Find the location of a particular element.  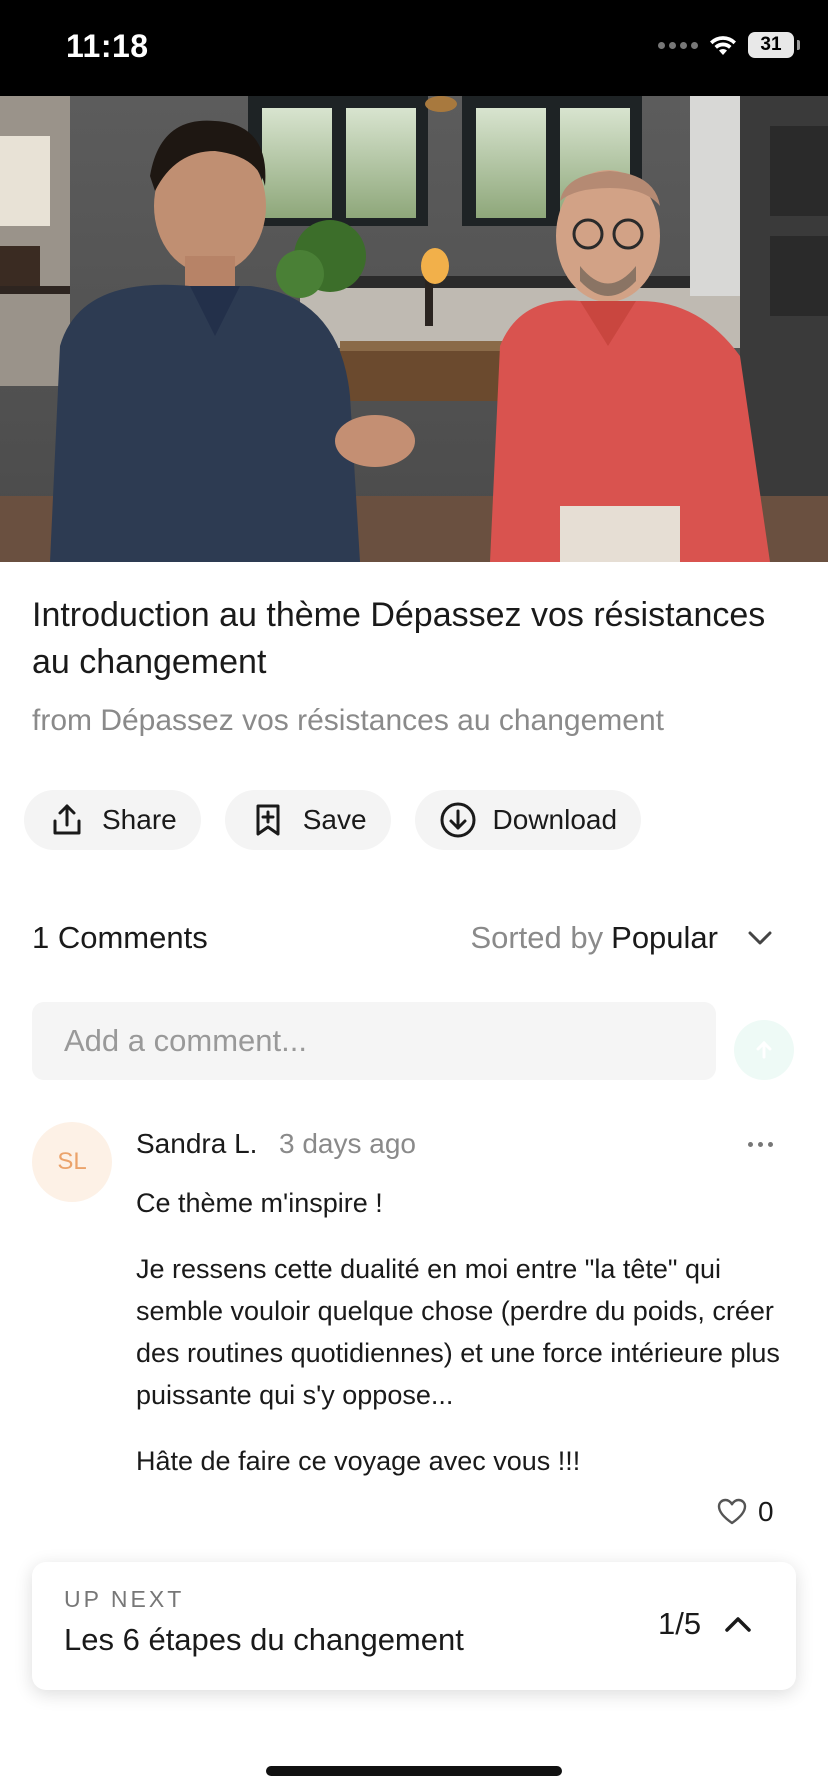

save-label: Save is located at coordinates (334, 819).